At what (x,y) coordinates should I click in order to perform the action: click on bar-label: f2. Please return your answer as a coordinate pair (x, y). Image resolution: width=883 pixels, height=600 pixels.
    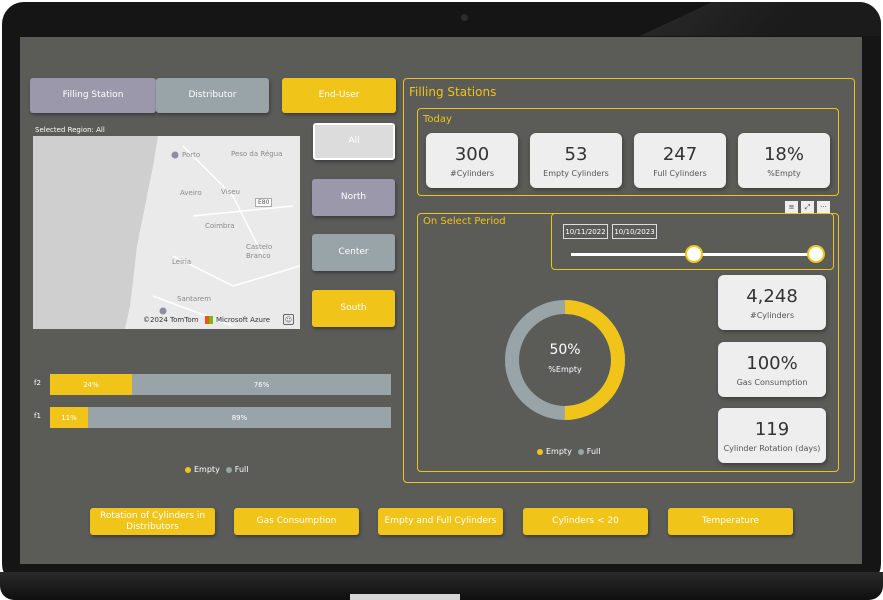
    Looking at the image, I should click on (37, 383).